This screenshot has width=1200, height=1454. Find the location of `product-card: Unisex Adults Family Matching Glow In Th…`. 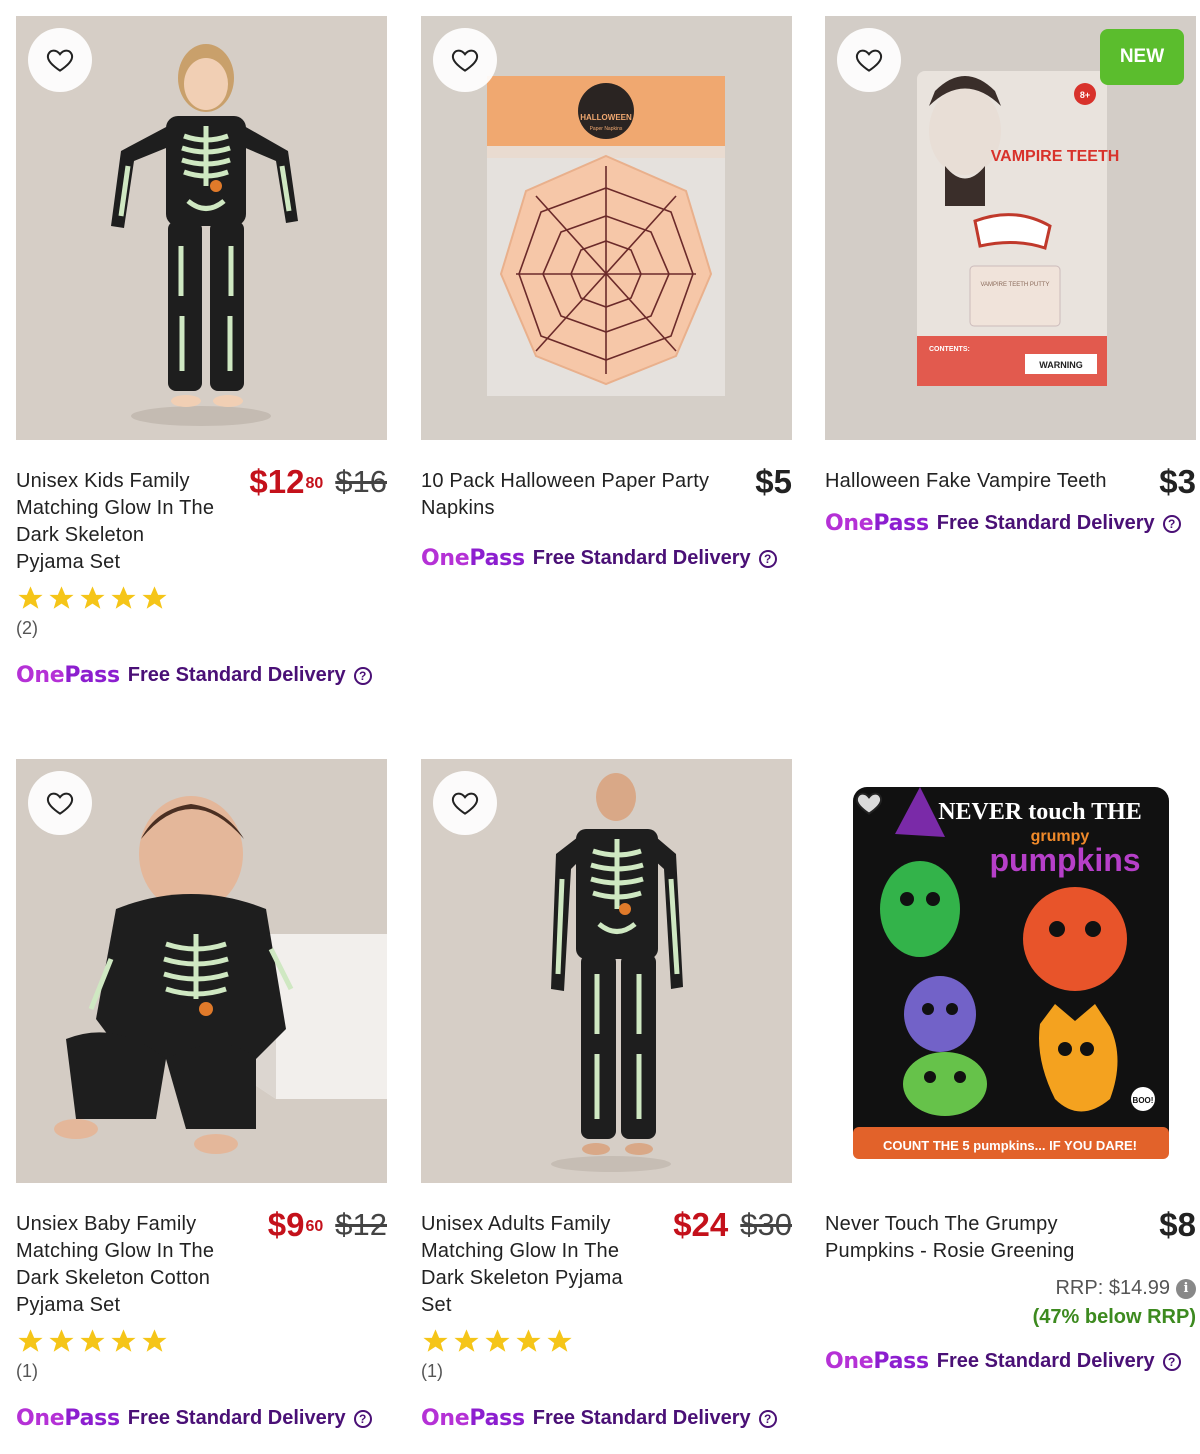

product-card: Unisex Adults Family Matching Glow In Th… is located at coordinates (606, 1095).